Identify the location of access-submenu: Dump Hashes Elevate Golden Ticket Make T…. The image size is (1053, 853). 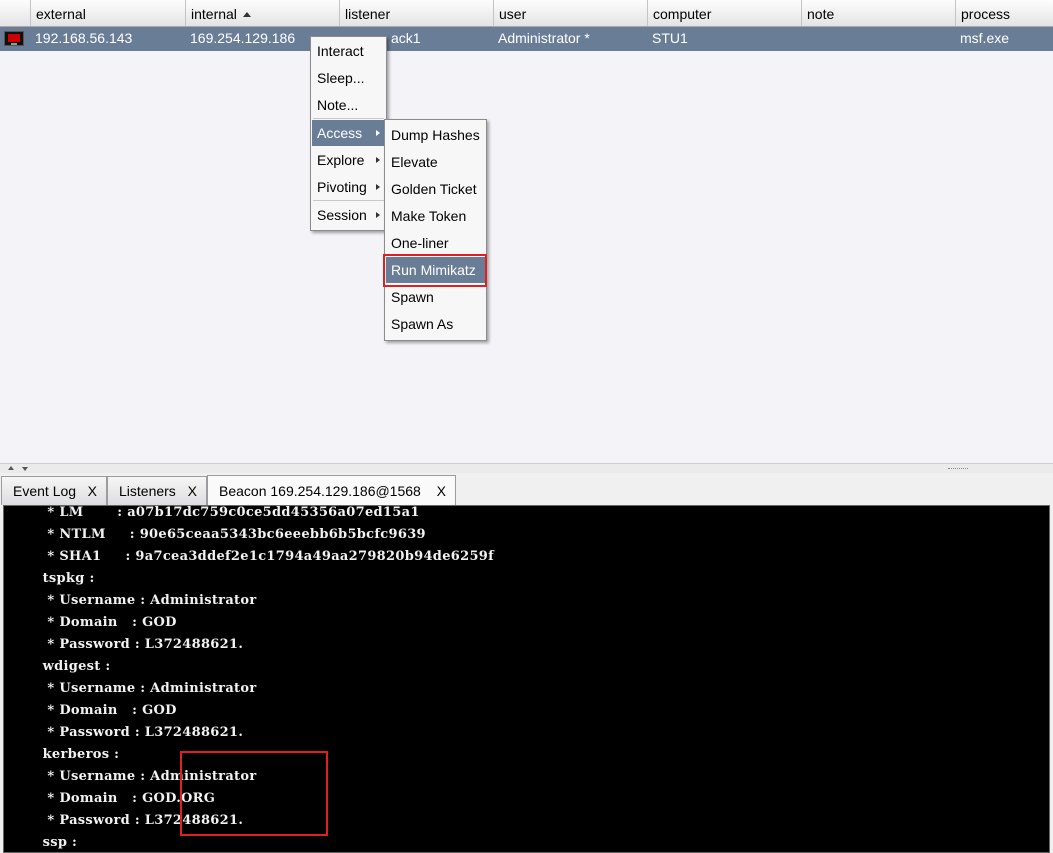
(435, 230).